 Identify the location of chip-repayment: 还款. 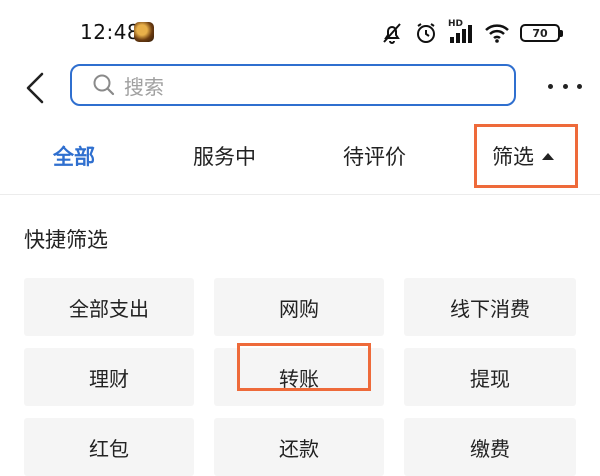
(299, 447).